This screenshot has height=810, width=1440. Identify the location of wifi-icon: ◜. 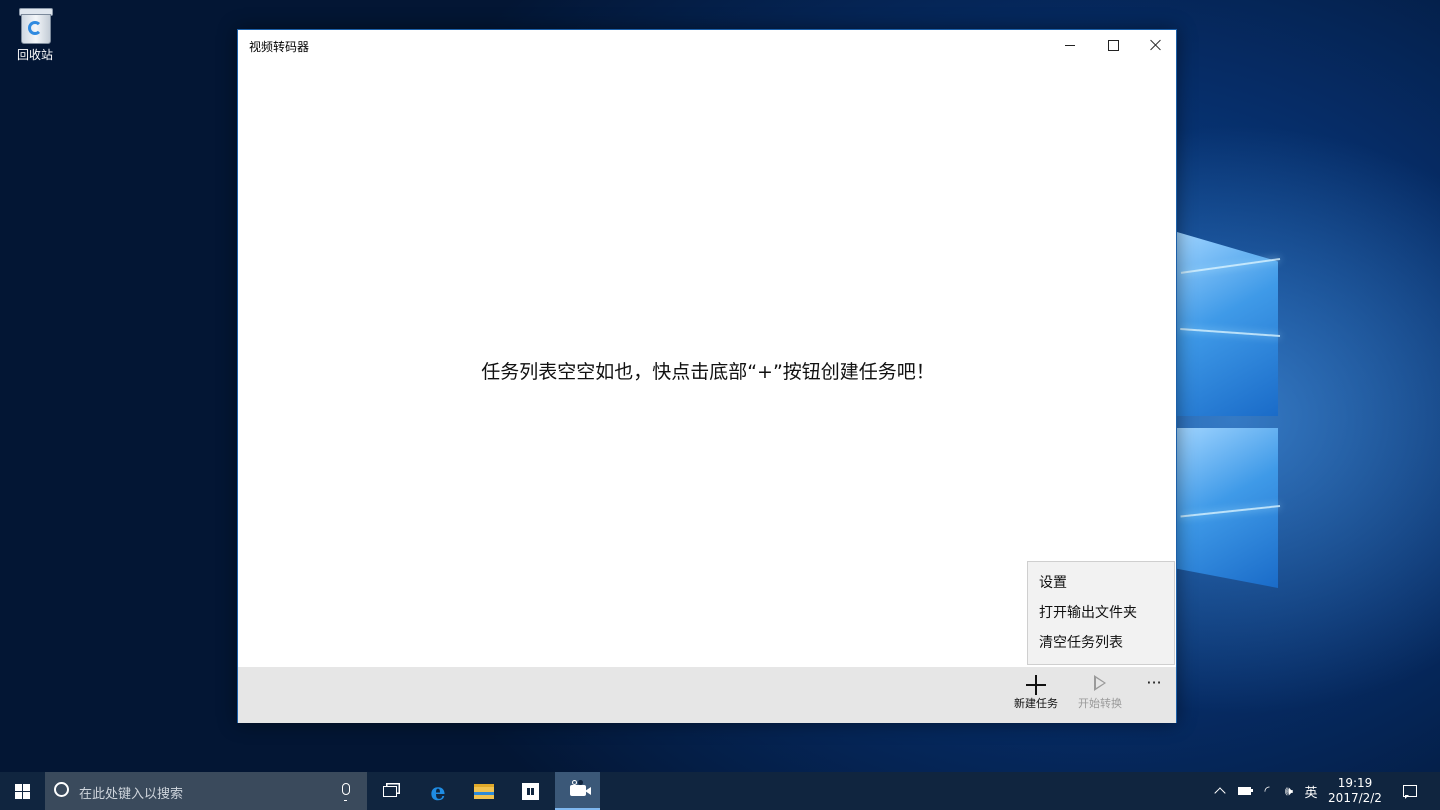
(1267, 791).